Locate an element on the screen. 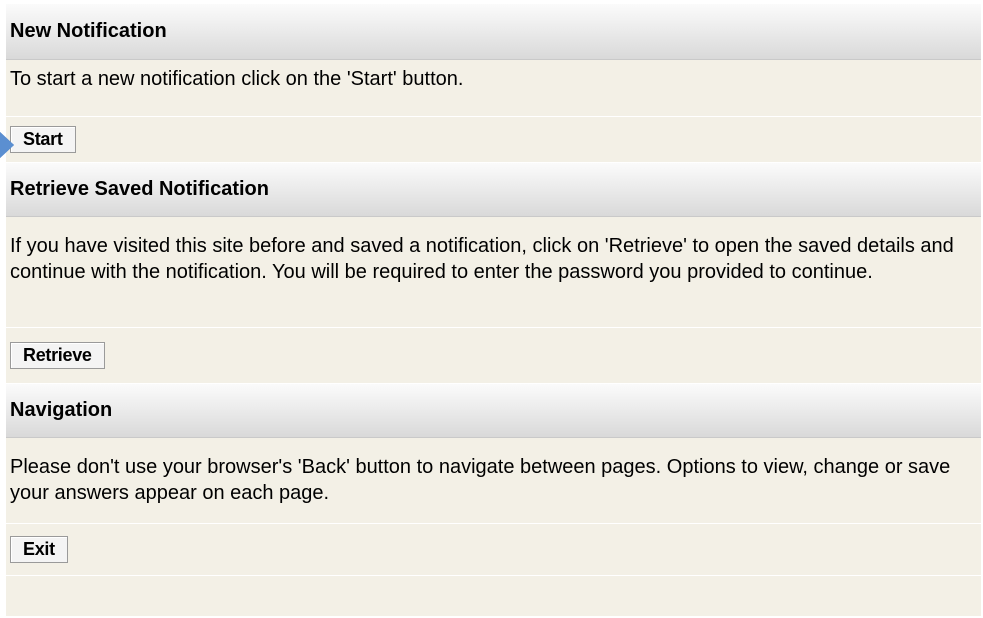 The image size is (983, 618). new-notification-header: New Notification is located at coordinates (493, 32).